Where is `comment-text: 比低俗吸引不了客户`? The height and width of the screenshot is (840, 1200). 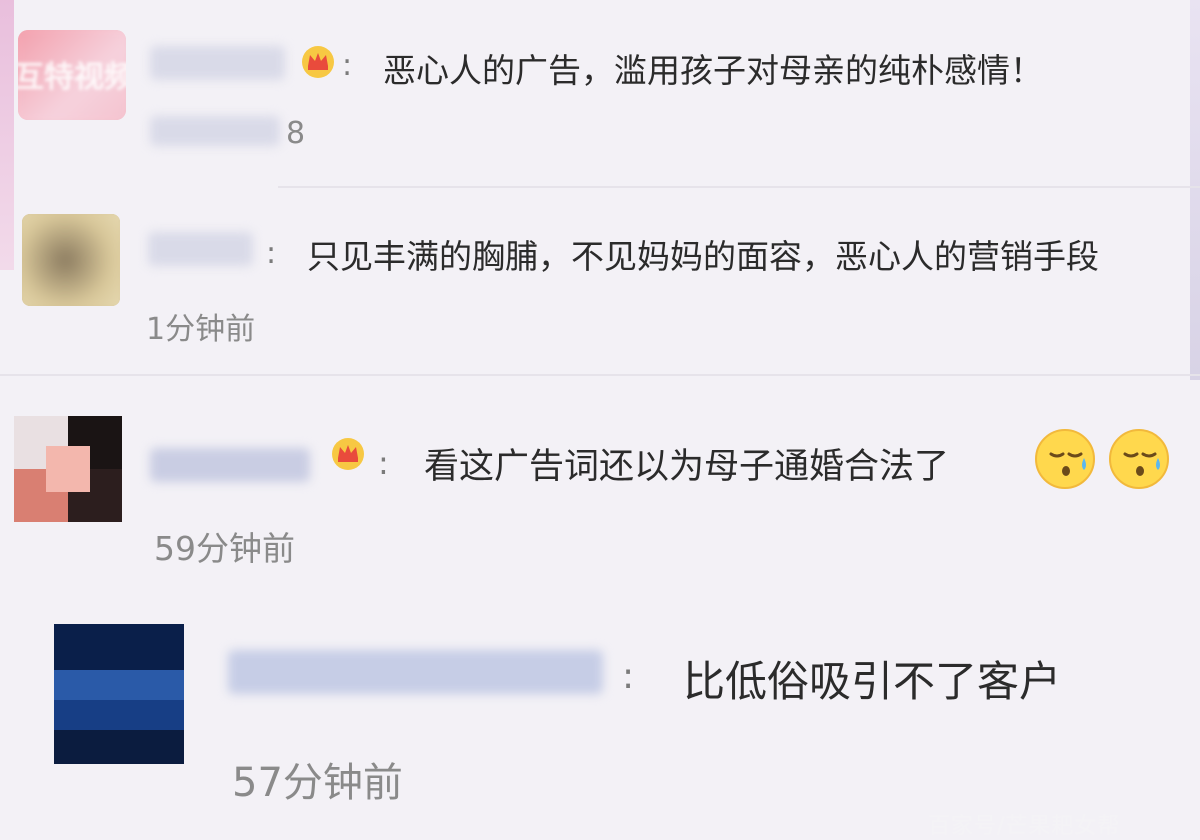 comment-text: 比低俗吸引不了客户 is located at coordinates (872, 681).